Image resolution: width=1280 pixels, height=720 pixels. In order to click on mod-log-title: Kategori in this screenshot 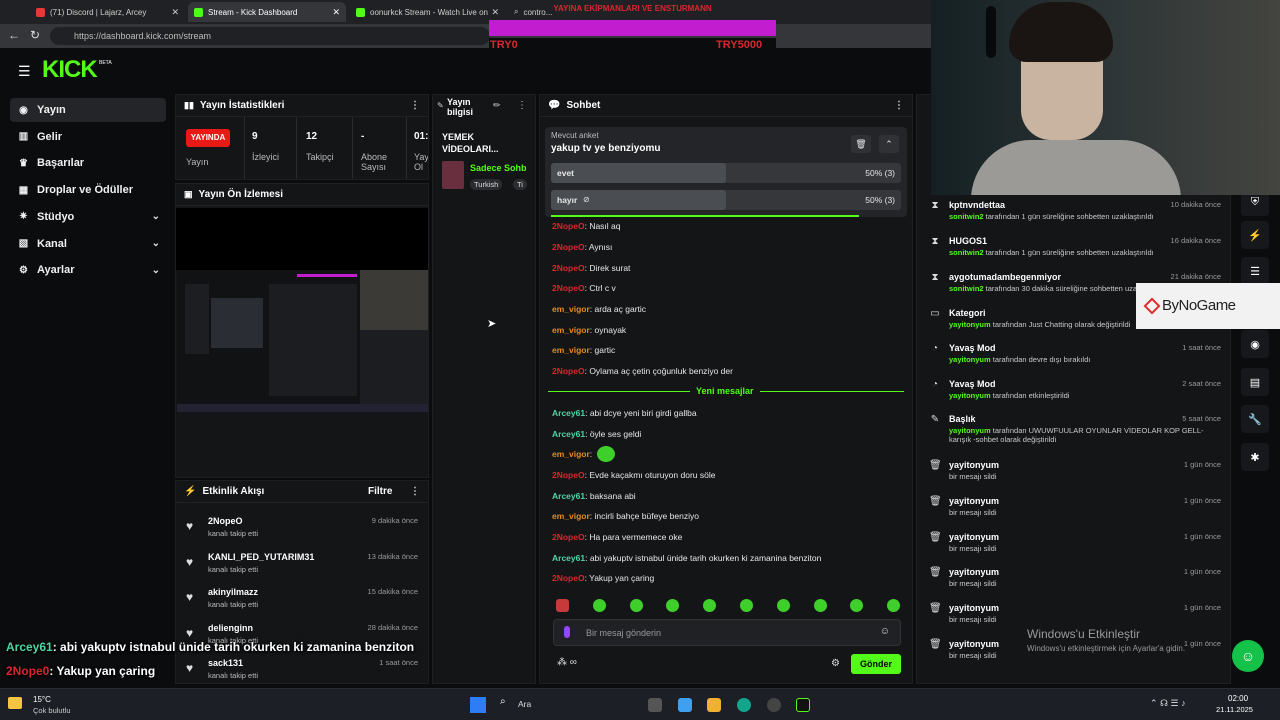, I will do `click(967, 313)`.